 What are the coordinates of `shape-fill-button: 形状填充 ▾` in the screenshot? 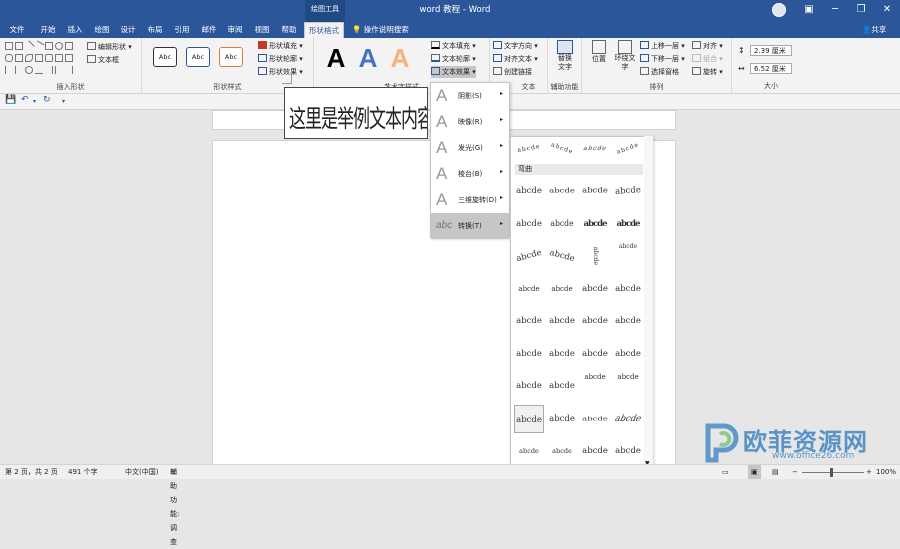 It's located at (280, 46).